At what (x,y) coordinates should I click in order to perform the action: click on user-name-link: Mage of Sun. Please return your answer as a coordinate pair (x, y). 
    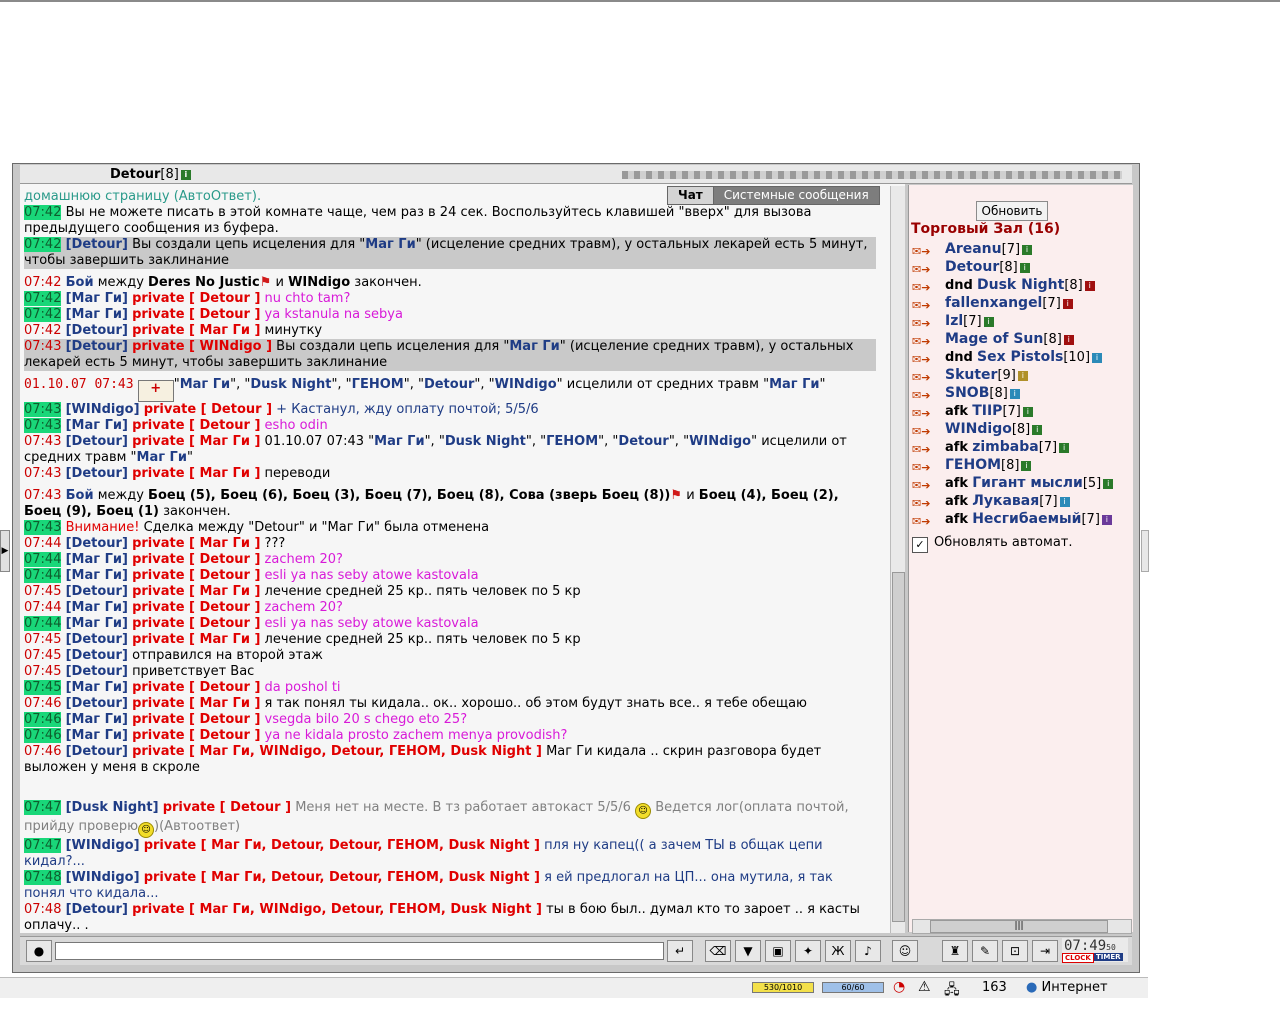
    Looking at the image, I should click on (994, 339).